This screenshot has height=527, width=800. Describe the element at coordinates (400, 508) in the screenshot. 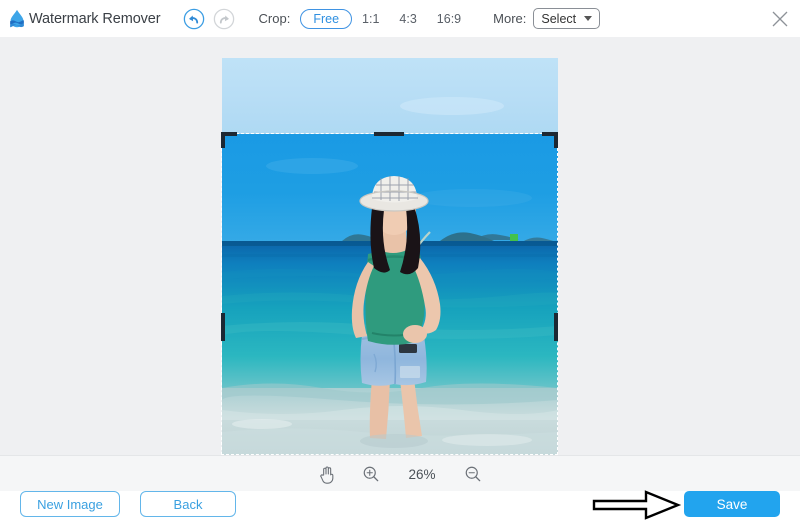

I see `footer-action-bar: New Image Back Save` at that location.